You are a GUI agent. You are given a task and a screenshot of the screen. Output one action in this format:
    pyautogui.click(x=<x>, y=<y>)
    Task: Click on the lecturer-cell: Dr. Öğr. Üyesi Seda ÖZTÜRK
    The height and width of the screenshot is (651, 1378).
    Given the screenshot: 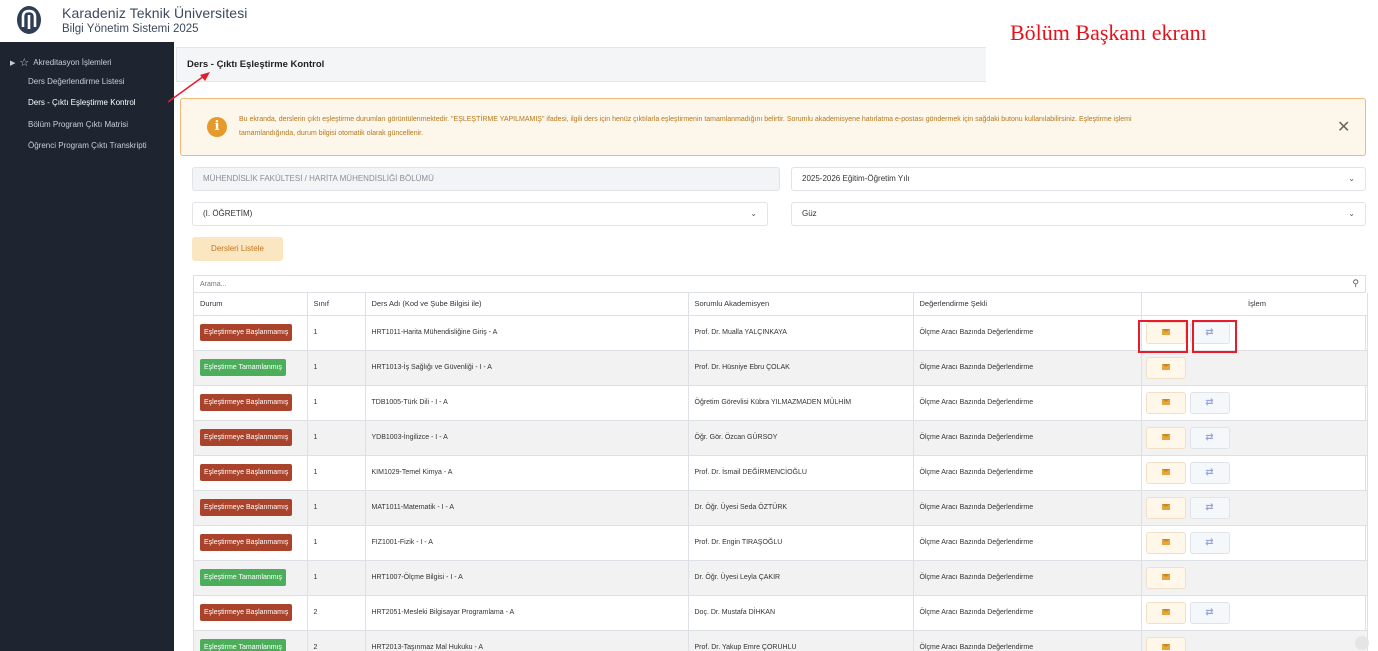 What is the action you would take?
    pyautogui.click(x=801, y=508)
    